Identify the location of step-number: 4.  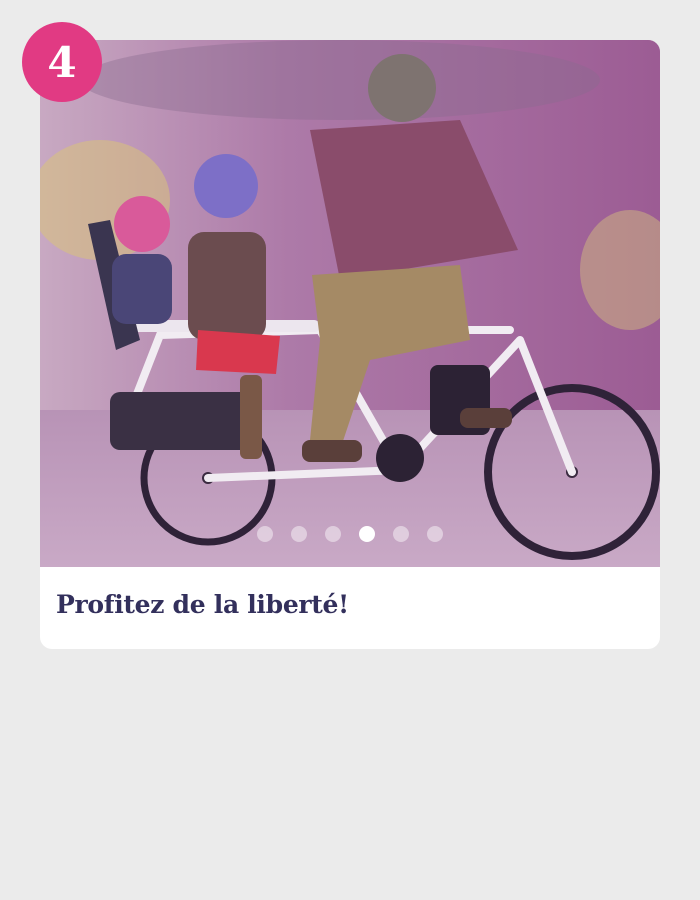
(62, 62).